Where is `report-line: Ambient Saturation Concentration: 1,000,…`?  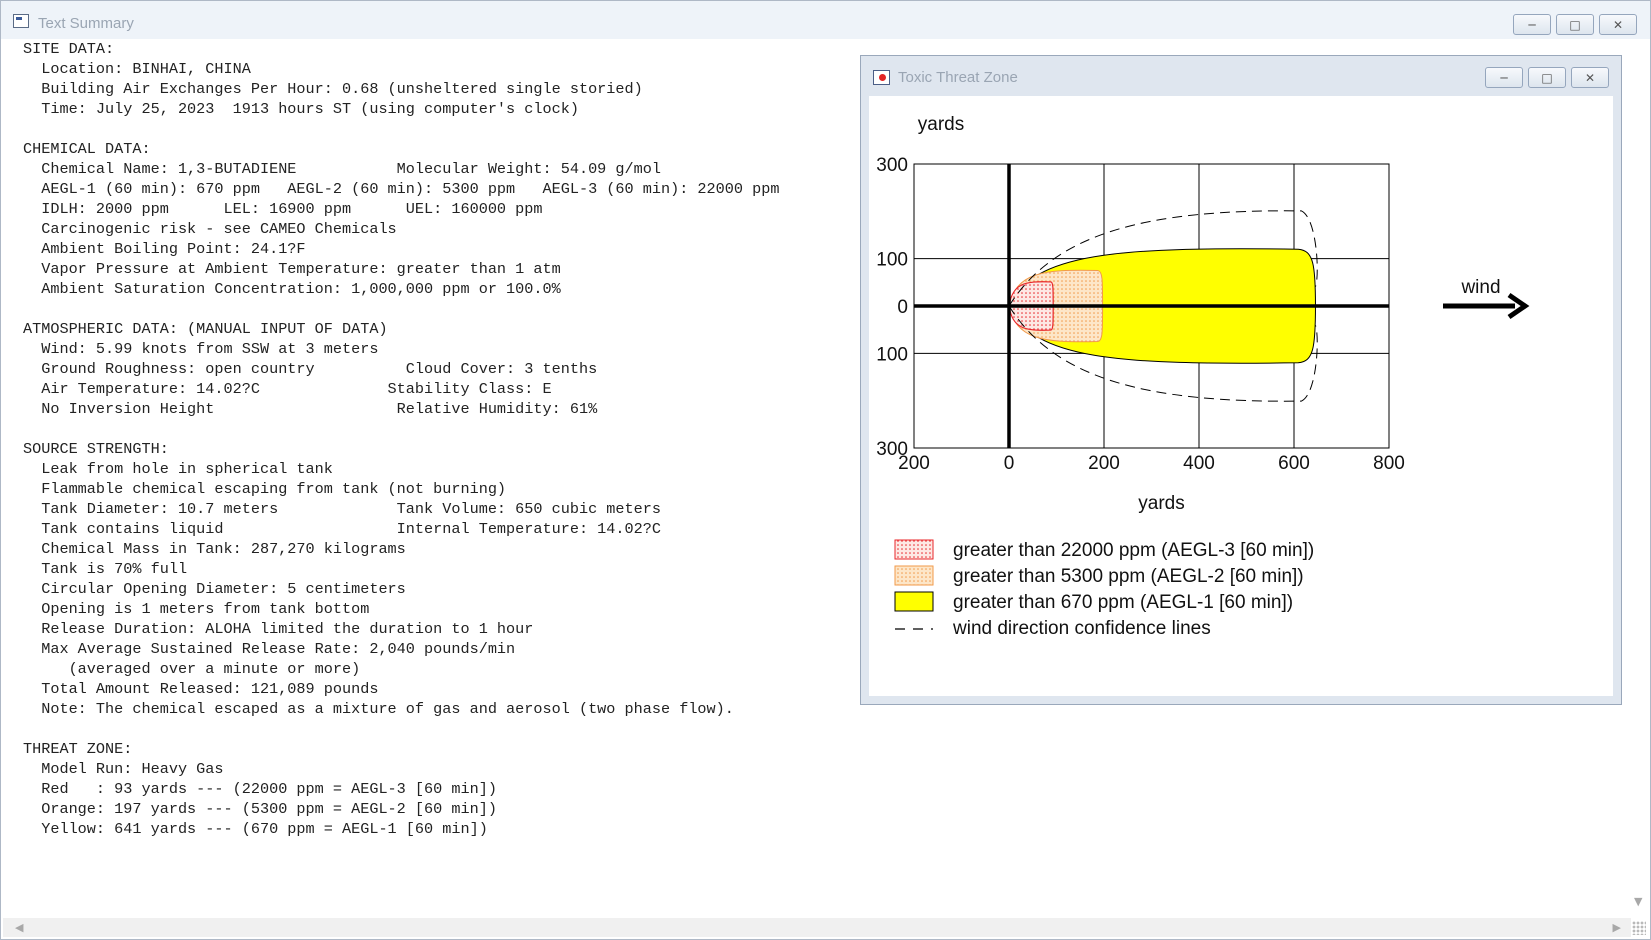
report-line: Ambient Saturation Concentration: 1,000,… is located at coordinates (292, 289).